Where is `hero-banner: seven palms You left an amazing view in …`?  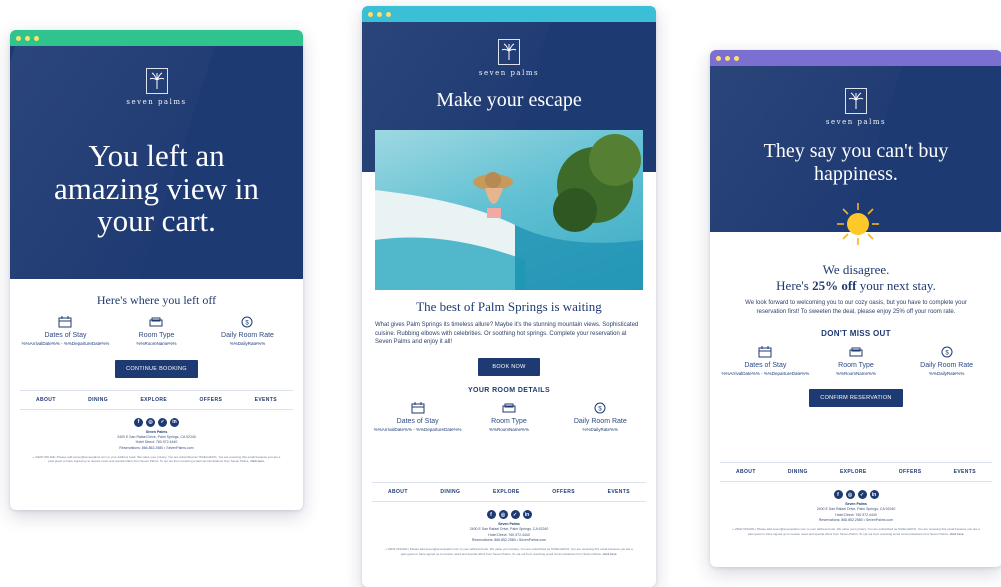 hero-banner: seven palms You left an amazing view in … is located at coordinates (156, 162).